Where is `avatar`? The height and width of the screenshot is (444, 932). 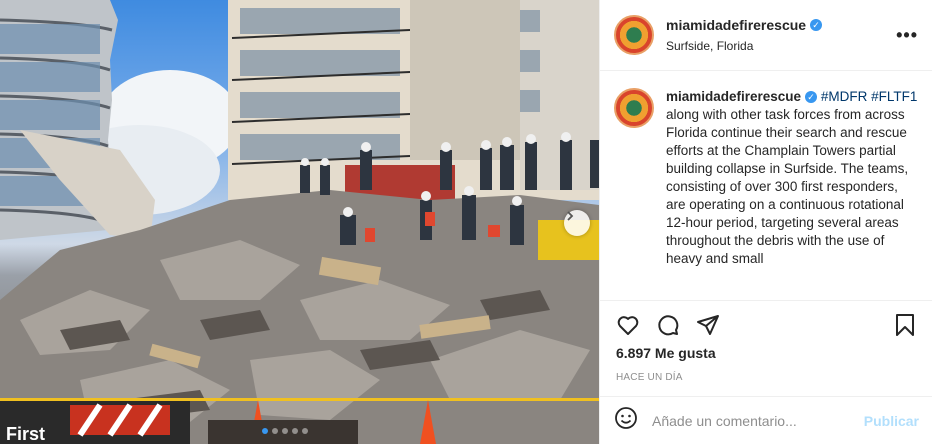
avatar is located at coordinates (634, 35).